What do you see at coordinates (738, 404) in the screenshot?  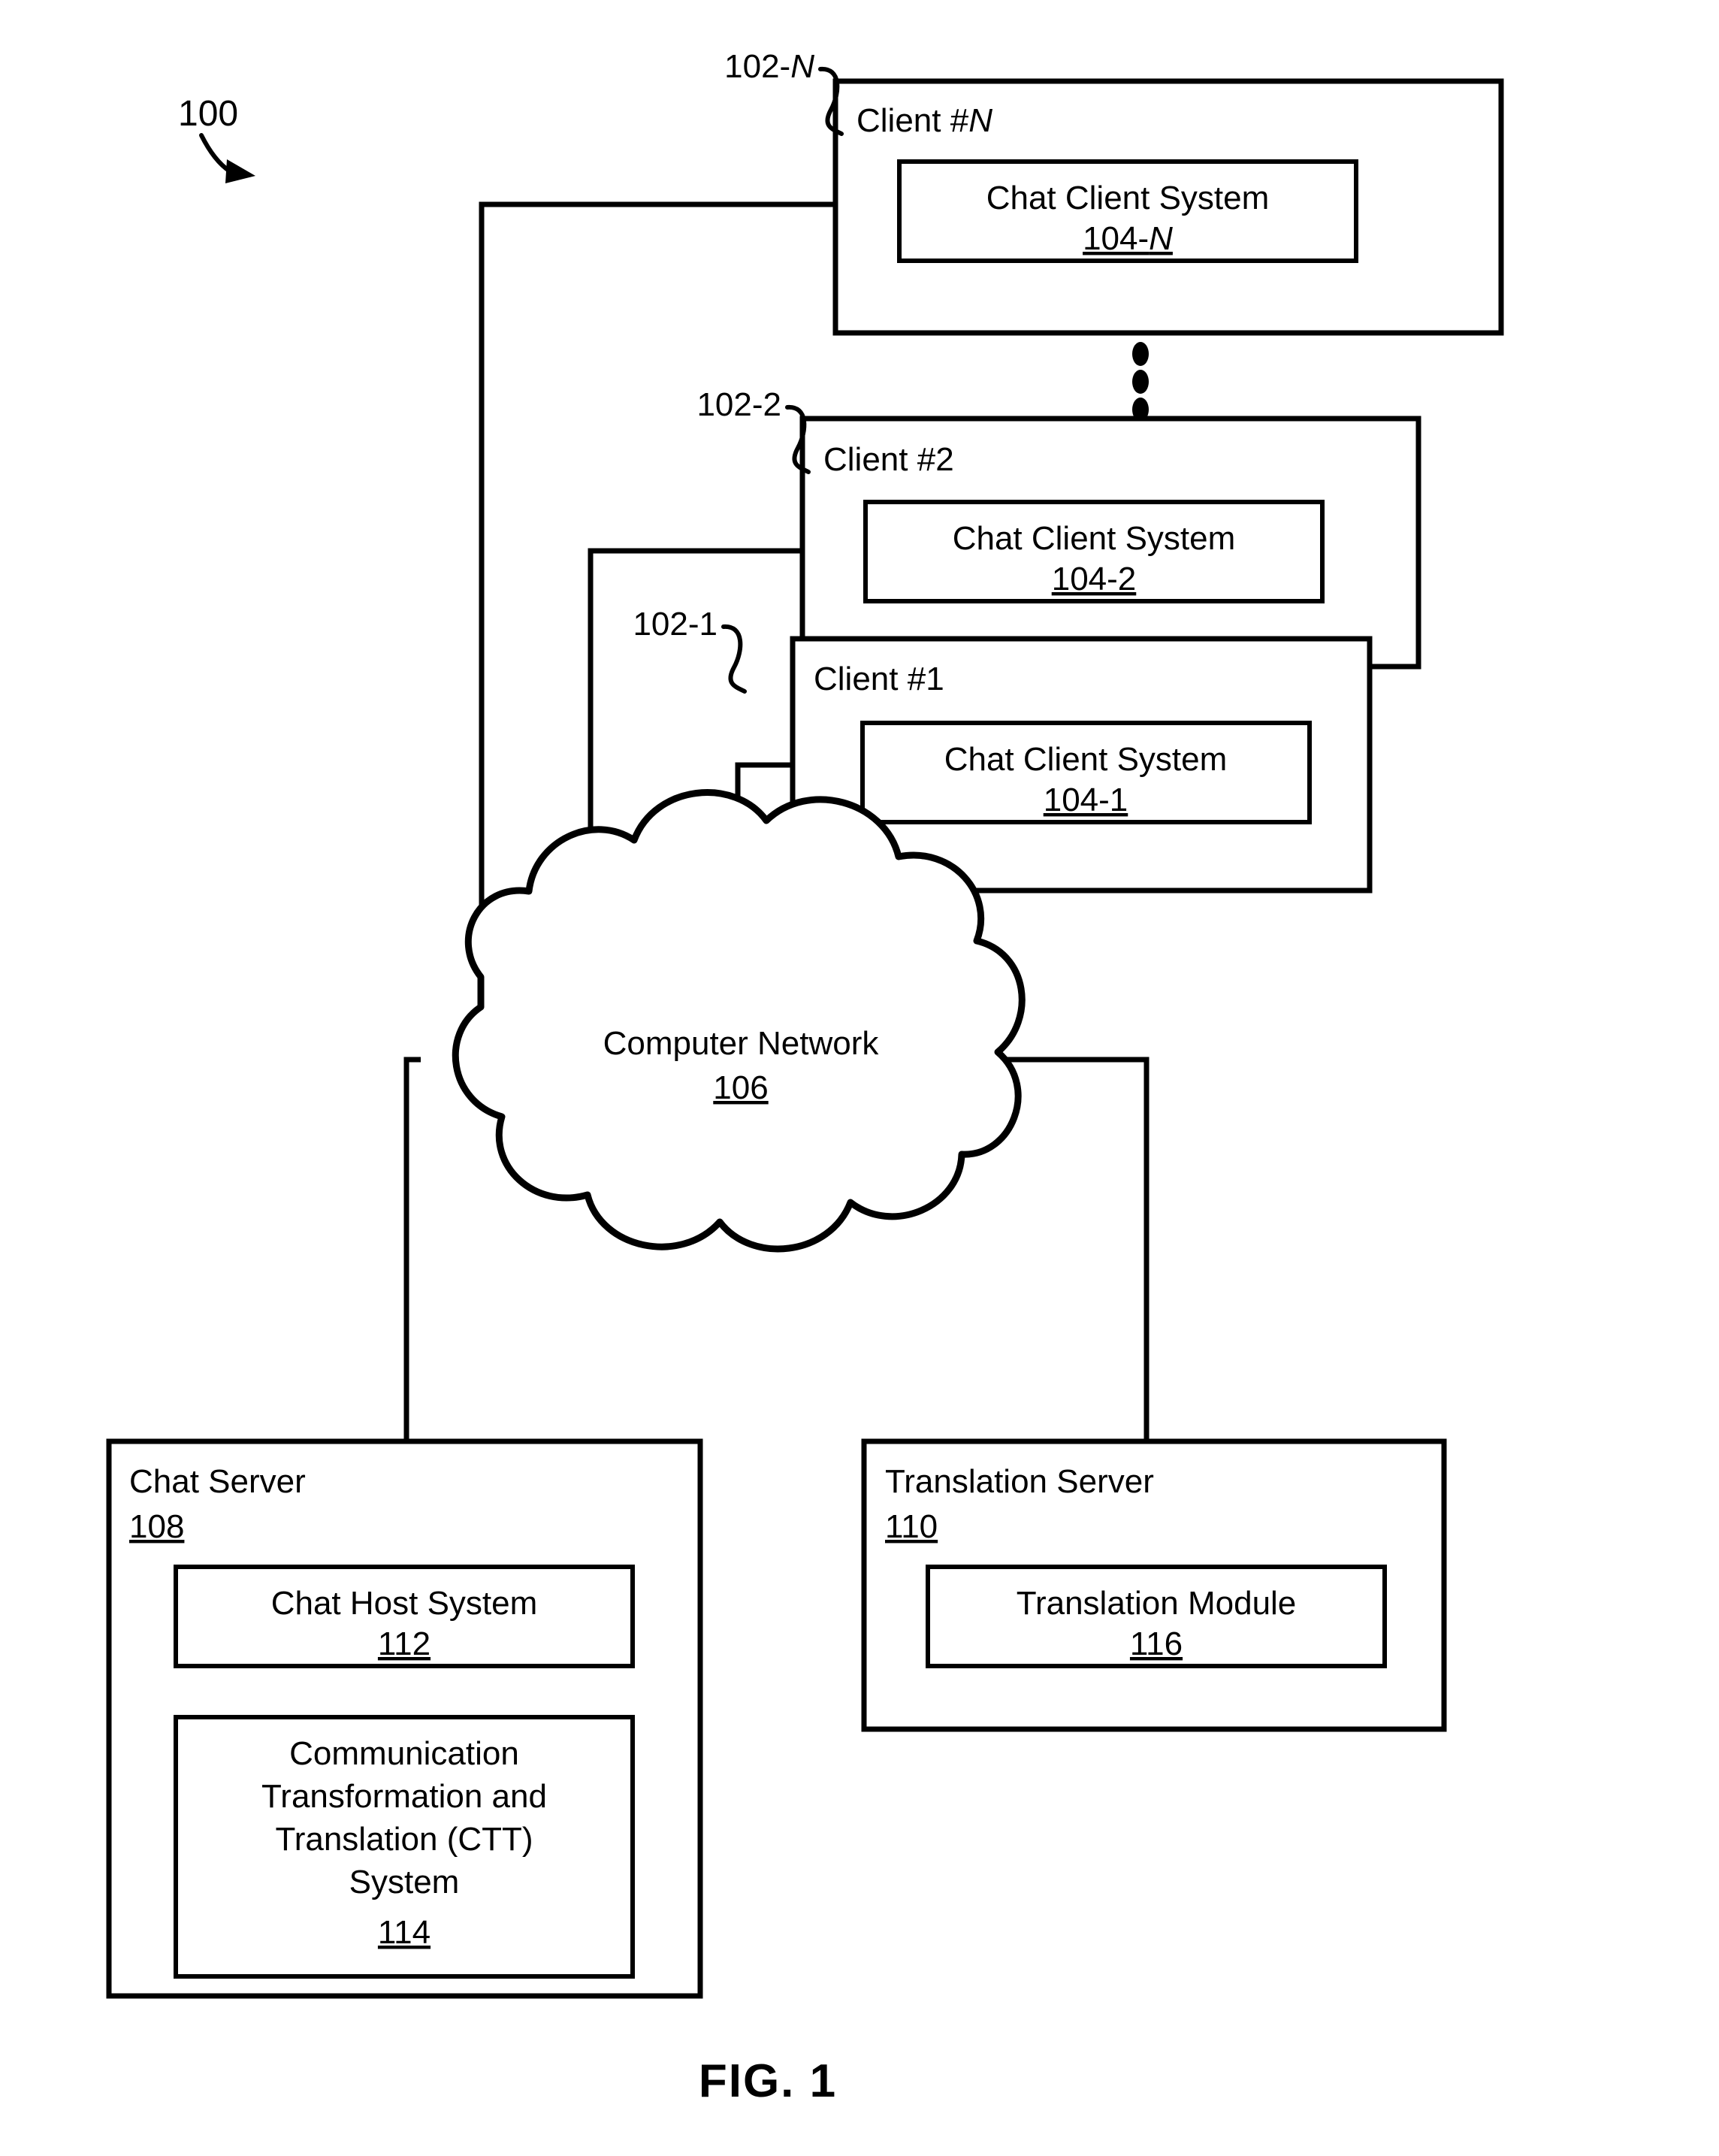 I see `callout-client-2-label: 102-2` at bounding box center [738, 404].